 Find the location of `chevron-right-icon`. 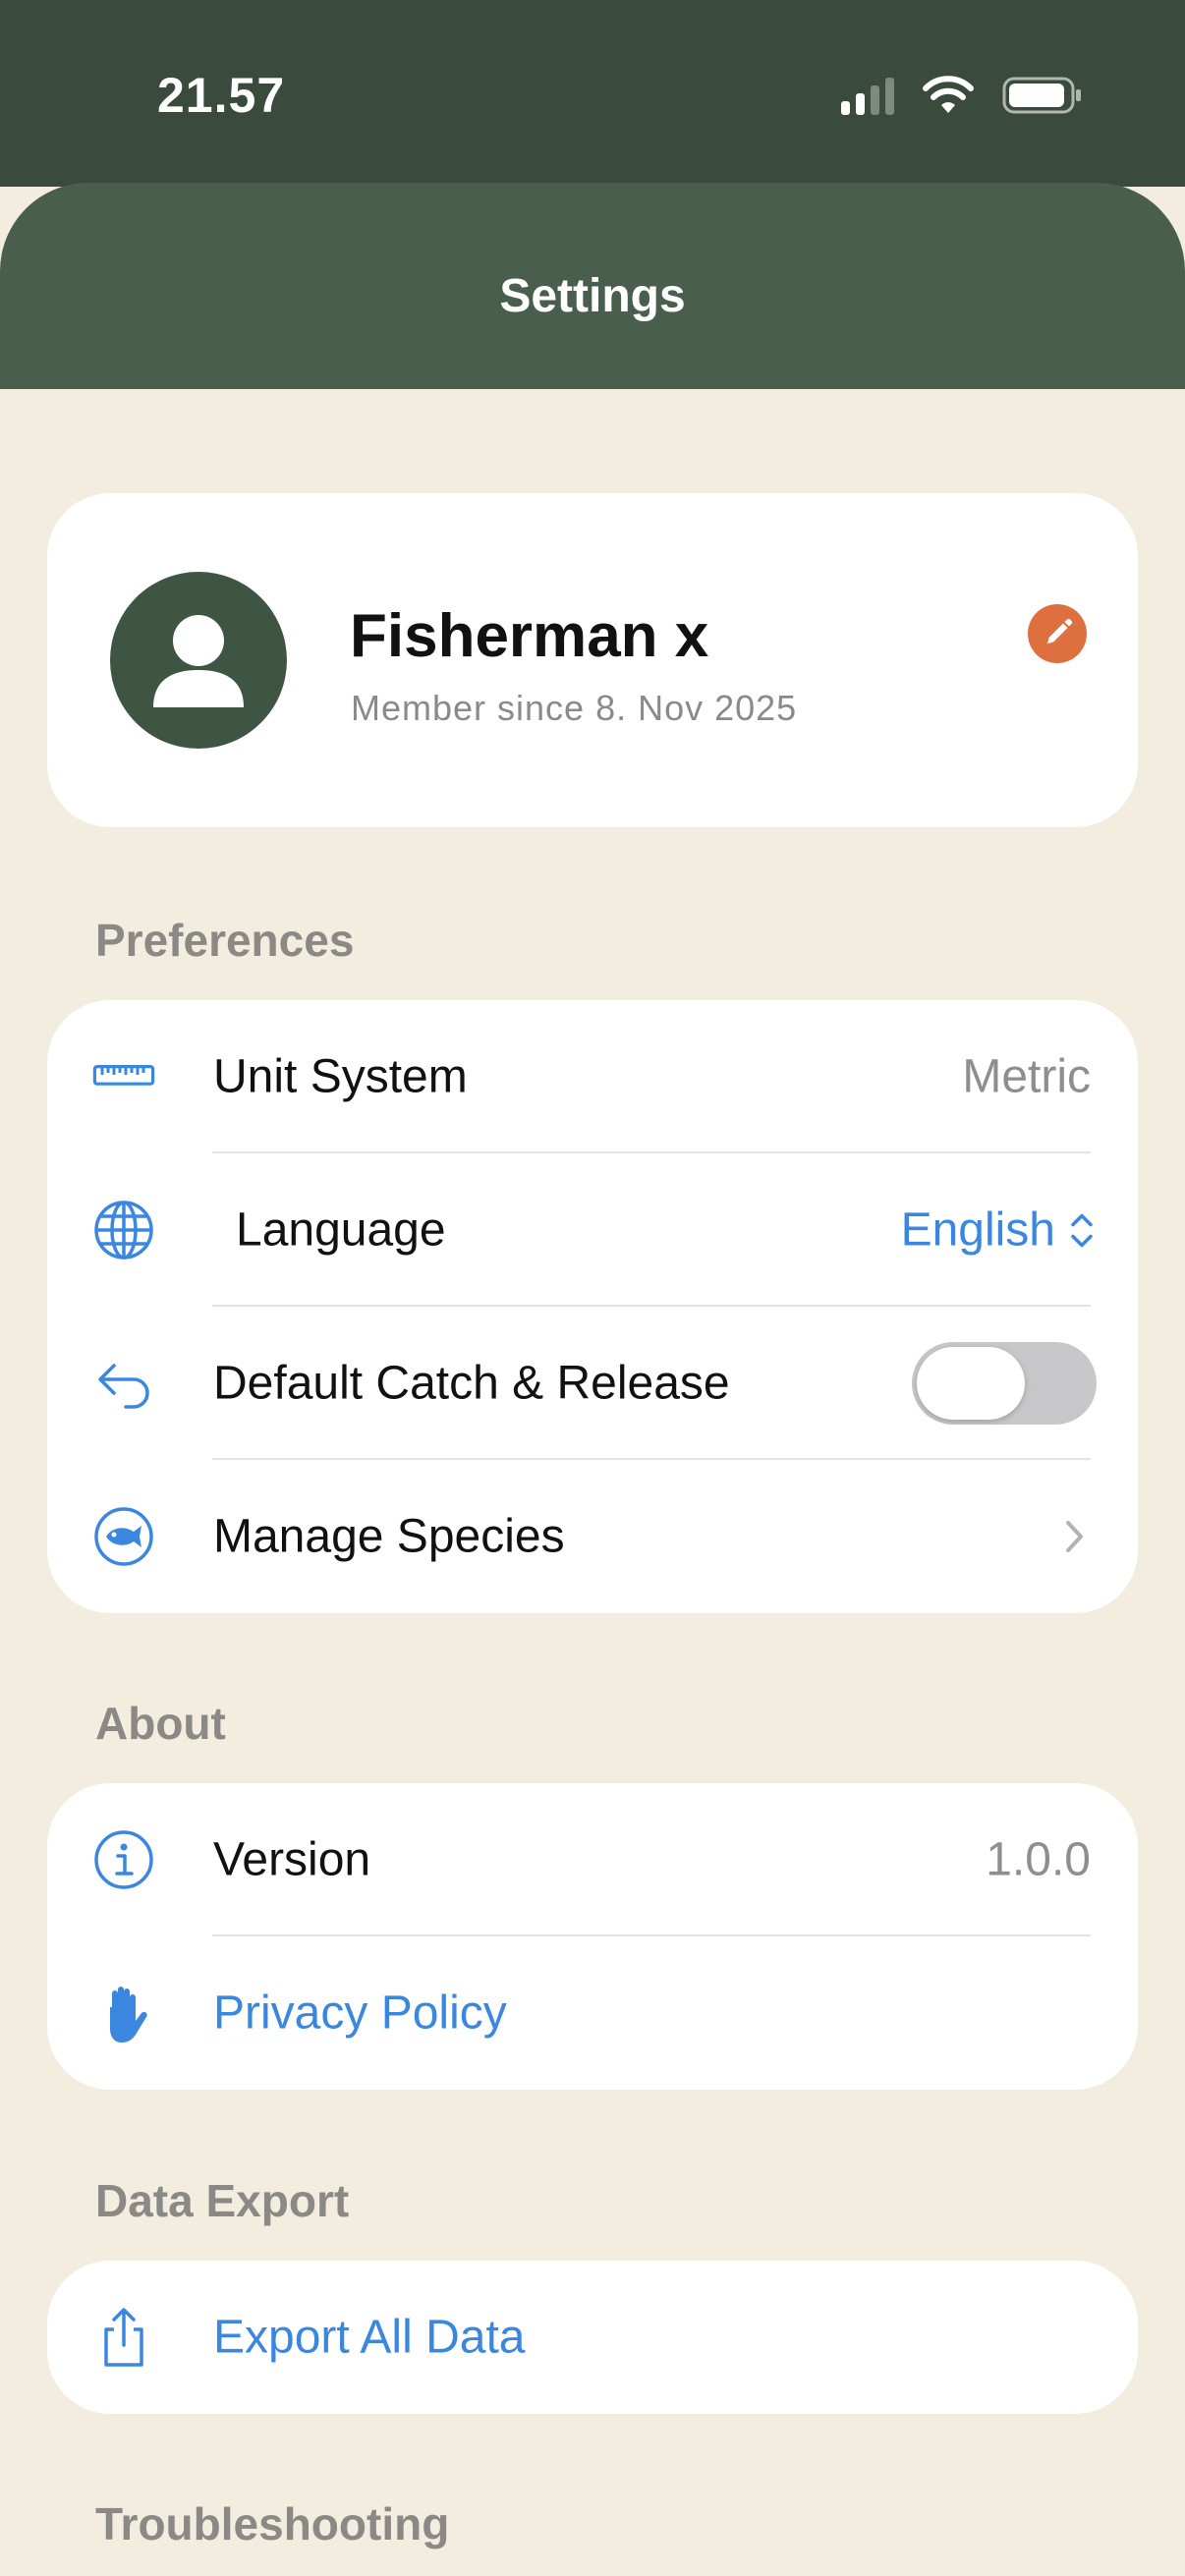

chevron-right-icon is located at coordinates (1075, 1536).